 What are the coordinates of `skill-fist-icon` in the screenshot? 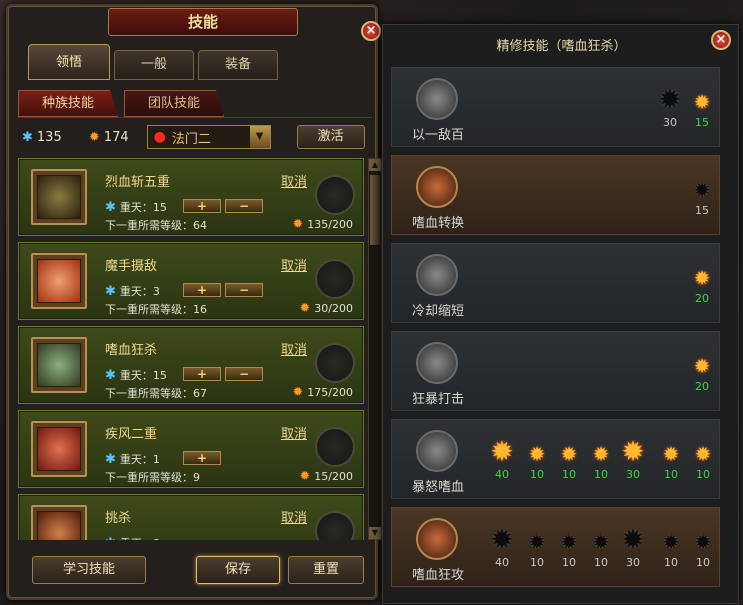 It's located at (59, 197).